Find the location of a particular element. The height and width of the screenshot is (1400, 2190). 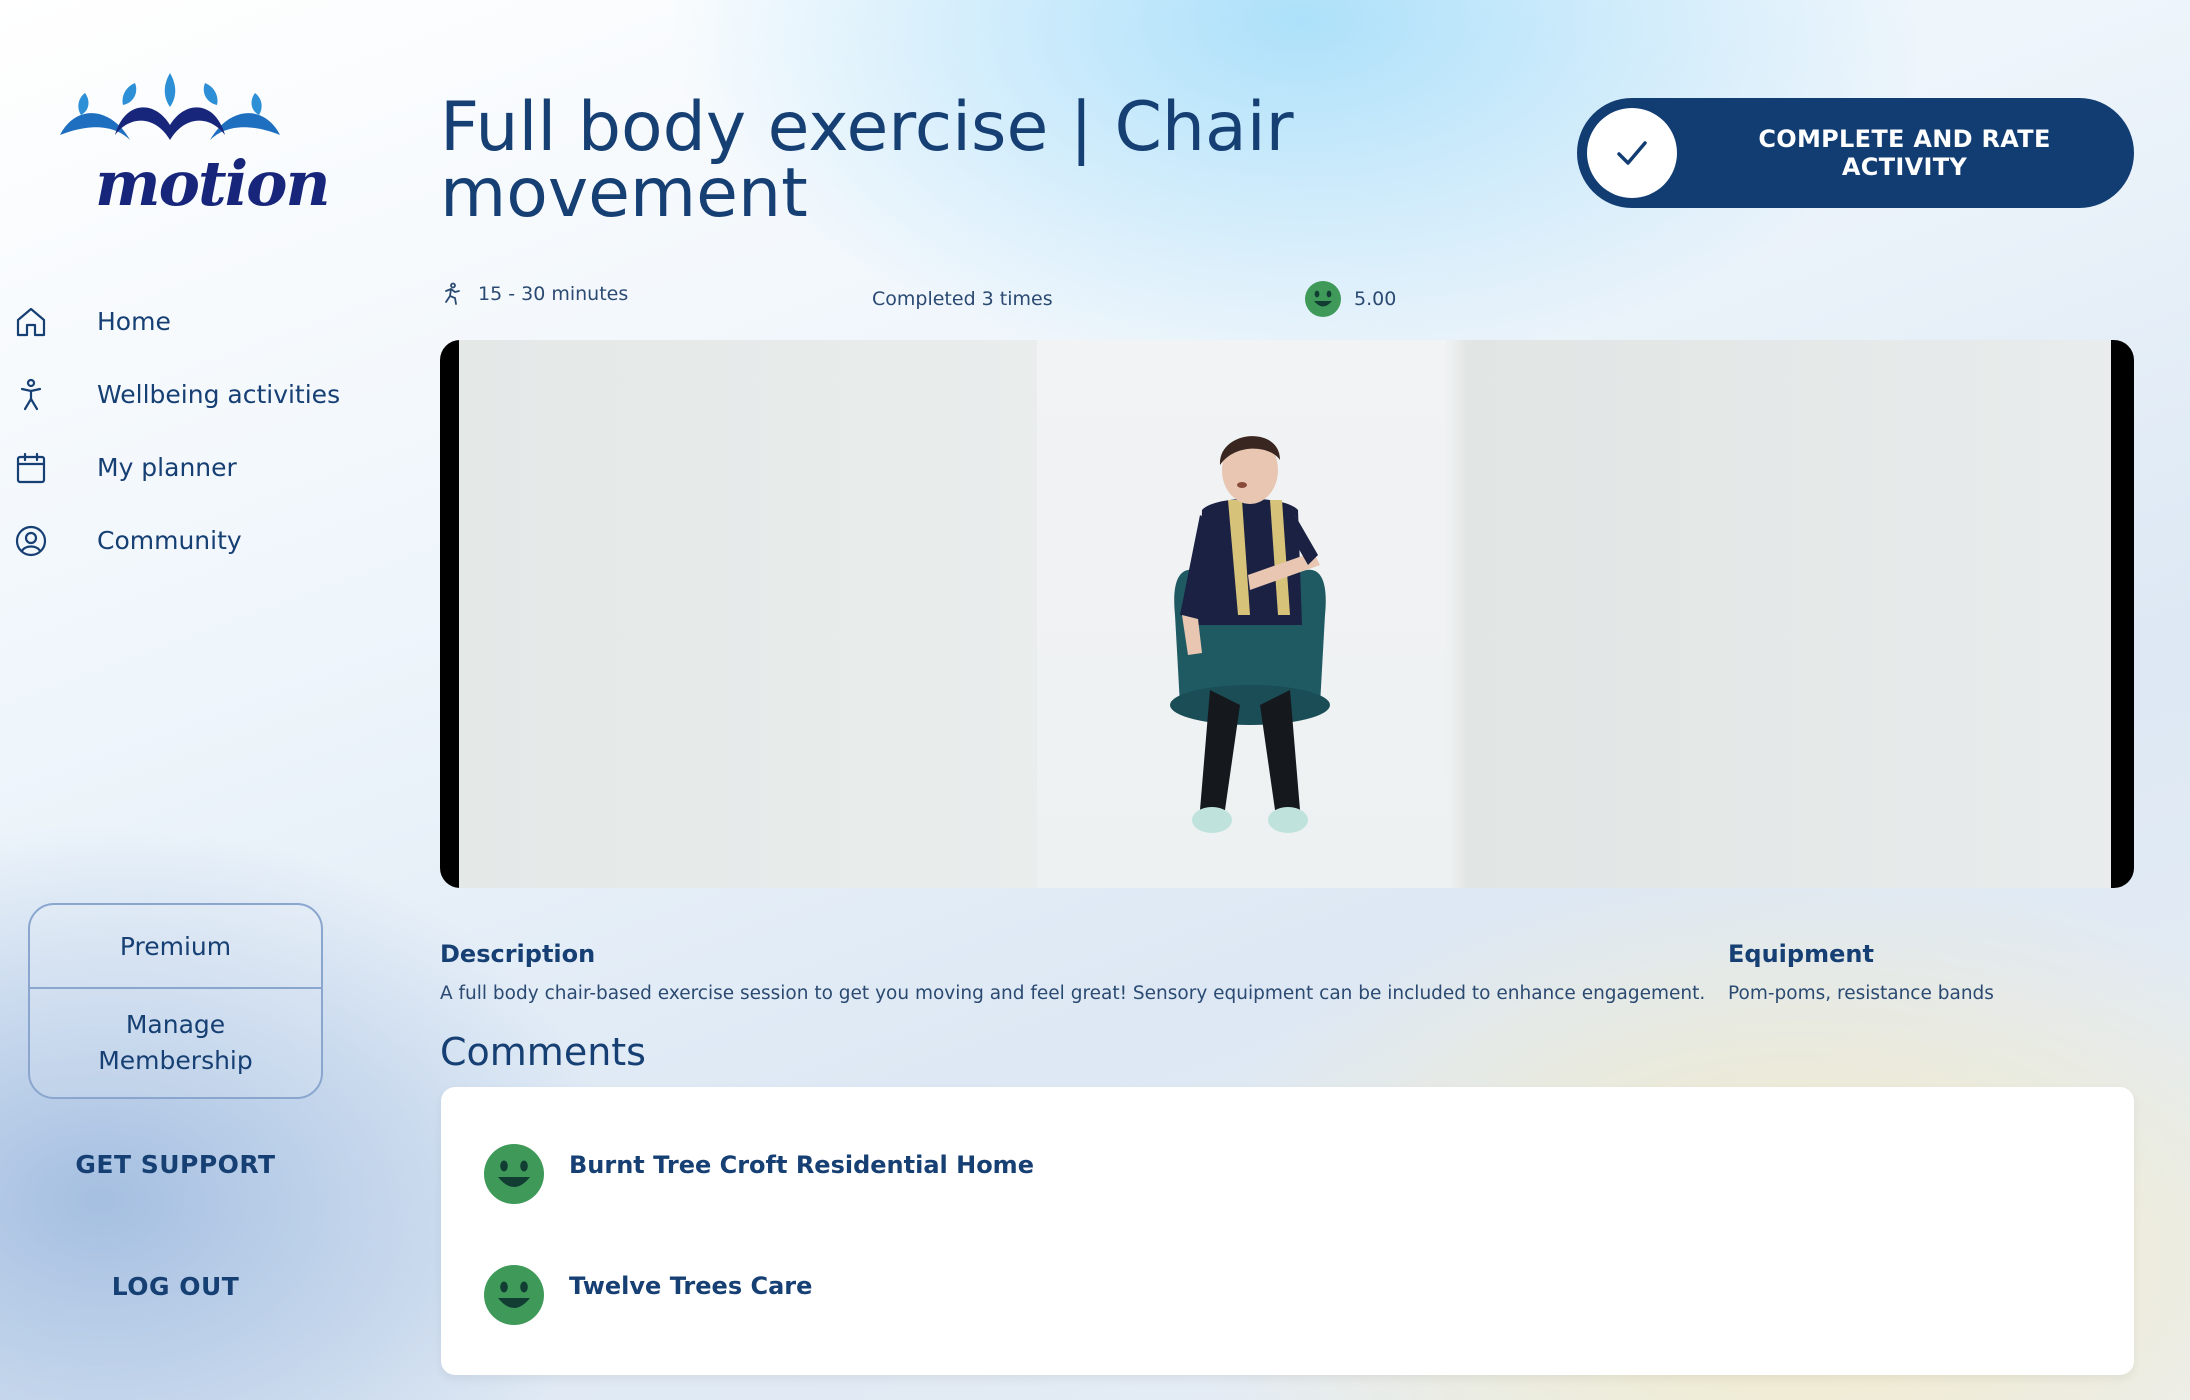

nav-item-home: Home is located at coordinates (210, 321).